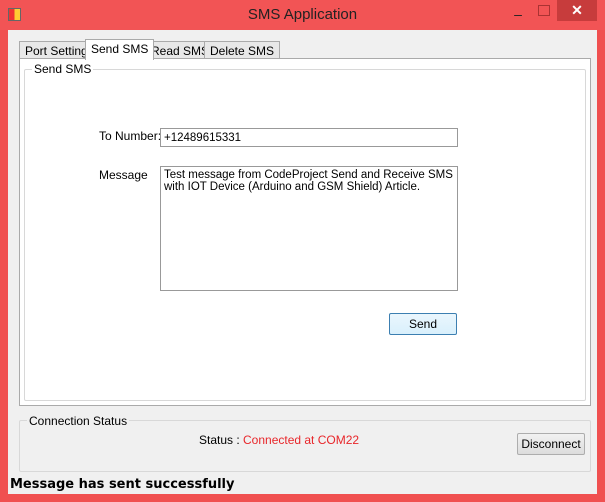  What do you see at coordinates (551, 444) in the screenshot?
I see `disconnect-button: Disconnect` at bounding box center [551, 444].